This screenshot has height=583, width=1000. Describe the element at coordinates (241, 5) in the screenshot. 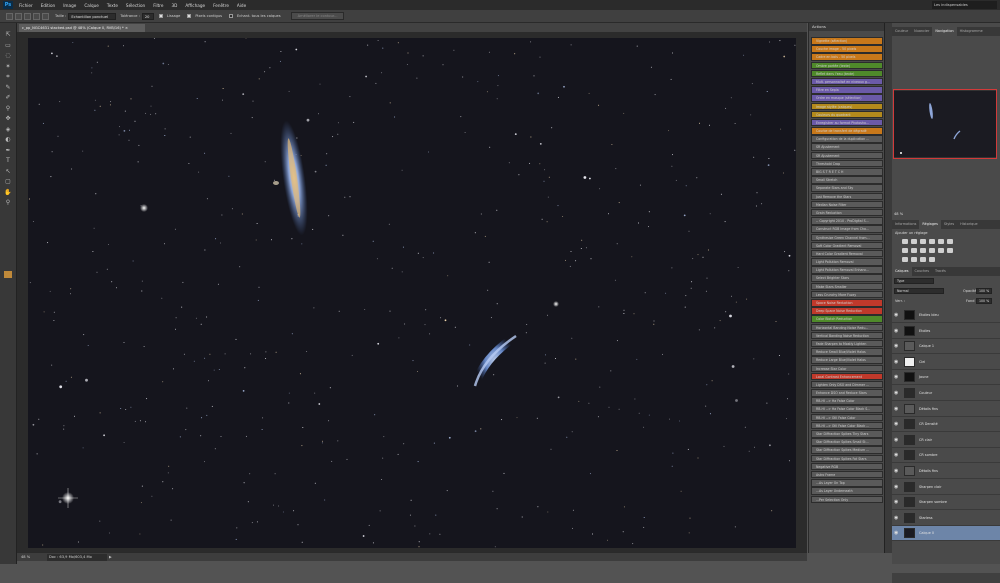

I see `menu-item-10: Aide` at that location.